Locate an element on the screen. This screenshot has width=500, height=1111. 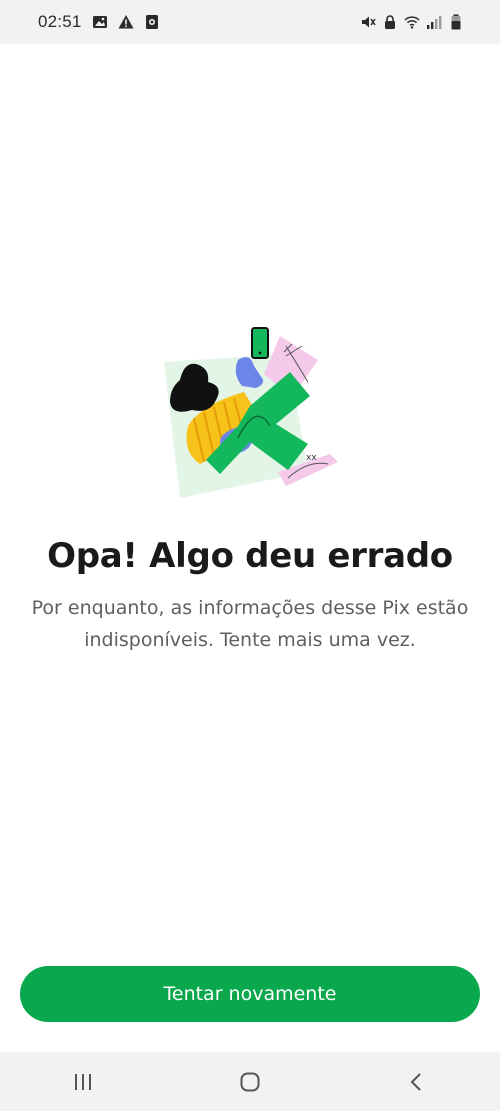
status-left: 02:51 is located at coordinates (99, 22).